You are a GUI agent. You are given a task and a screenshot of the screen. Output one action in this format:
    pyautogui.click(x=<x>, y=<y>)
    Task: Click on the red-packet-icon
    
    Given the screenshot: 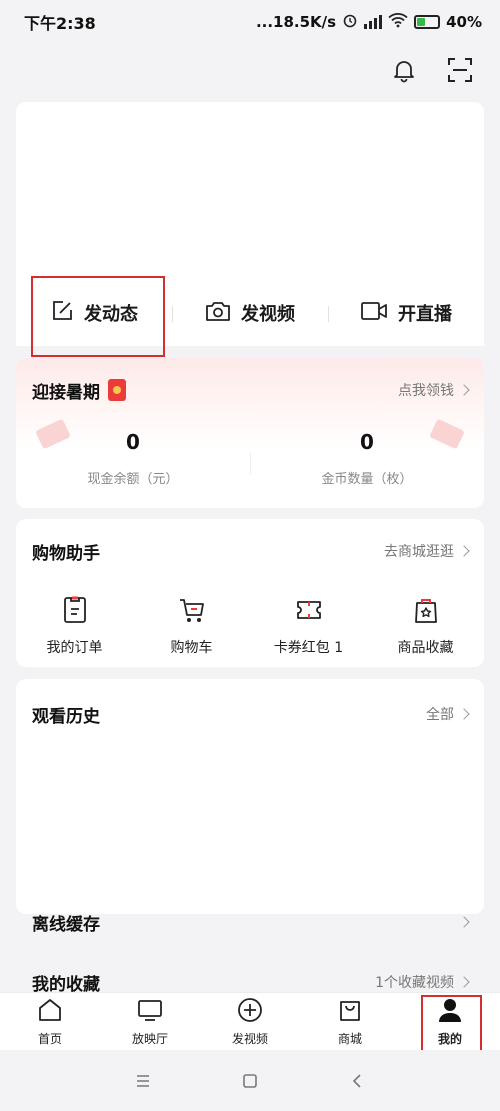 What is the action you would take?
    pyautogui.click(x=117, y=390)
    